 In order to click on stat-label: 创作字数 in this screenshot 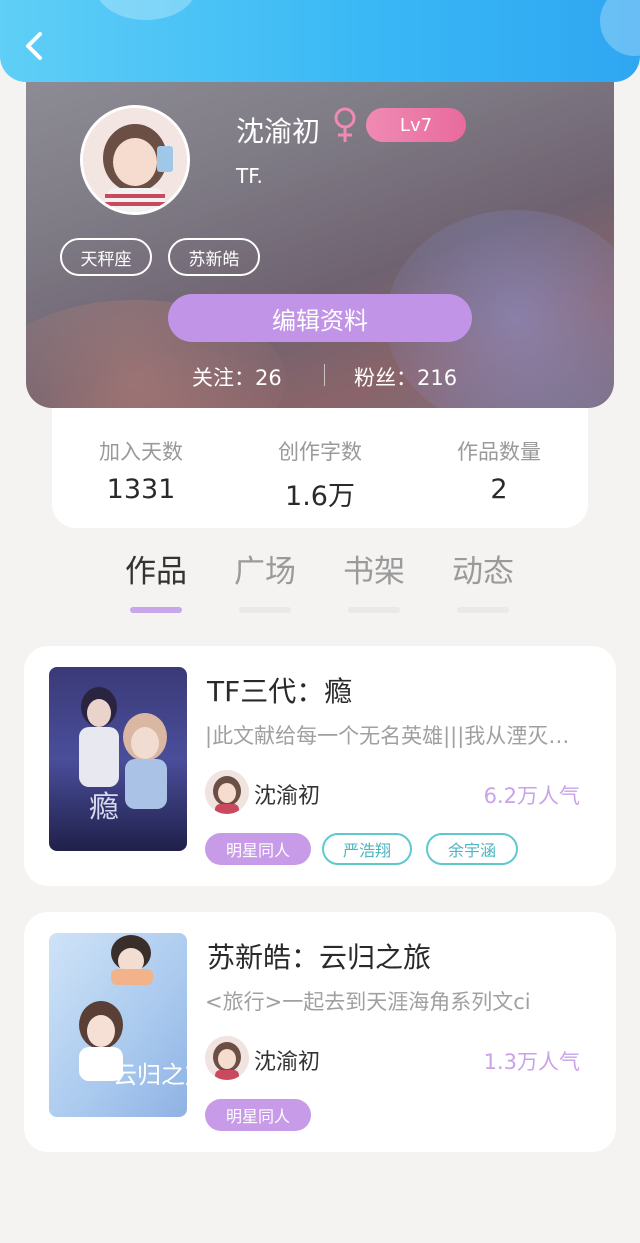, I will do `click(320, 452)`.